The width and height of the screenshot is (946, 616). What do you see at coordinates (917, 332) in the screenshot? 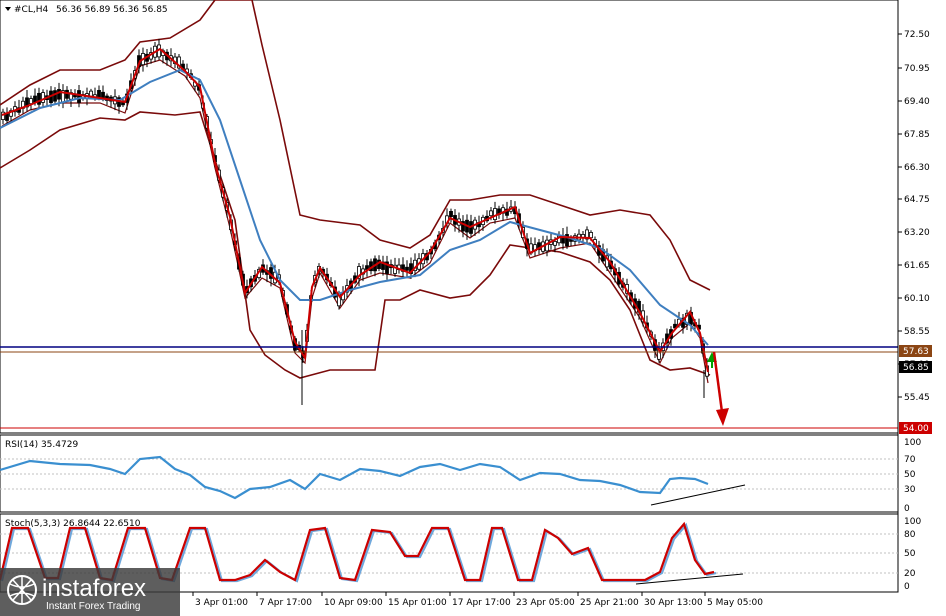
I see `price-tick-label: 58.55` at bounding box center [917, 332].